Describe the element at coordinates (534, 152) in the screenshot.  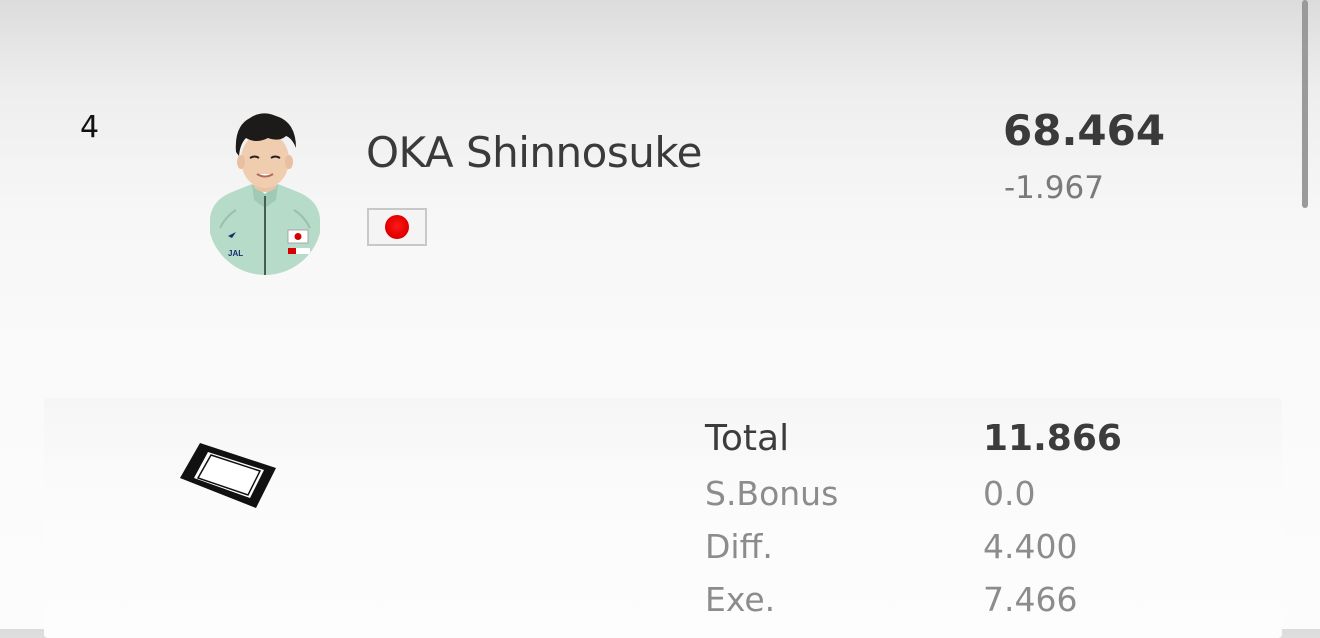
I see `athlete-name: OKA Shinnosuke` at that location.